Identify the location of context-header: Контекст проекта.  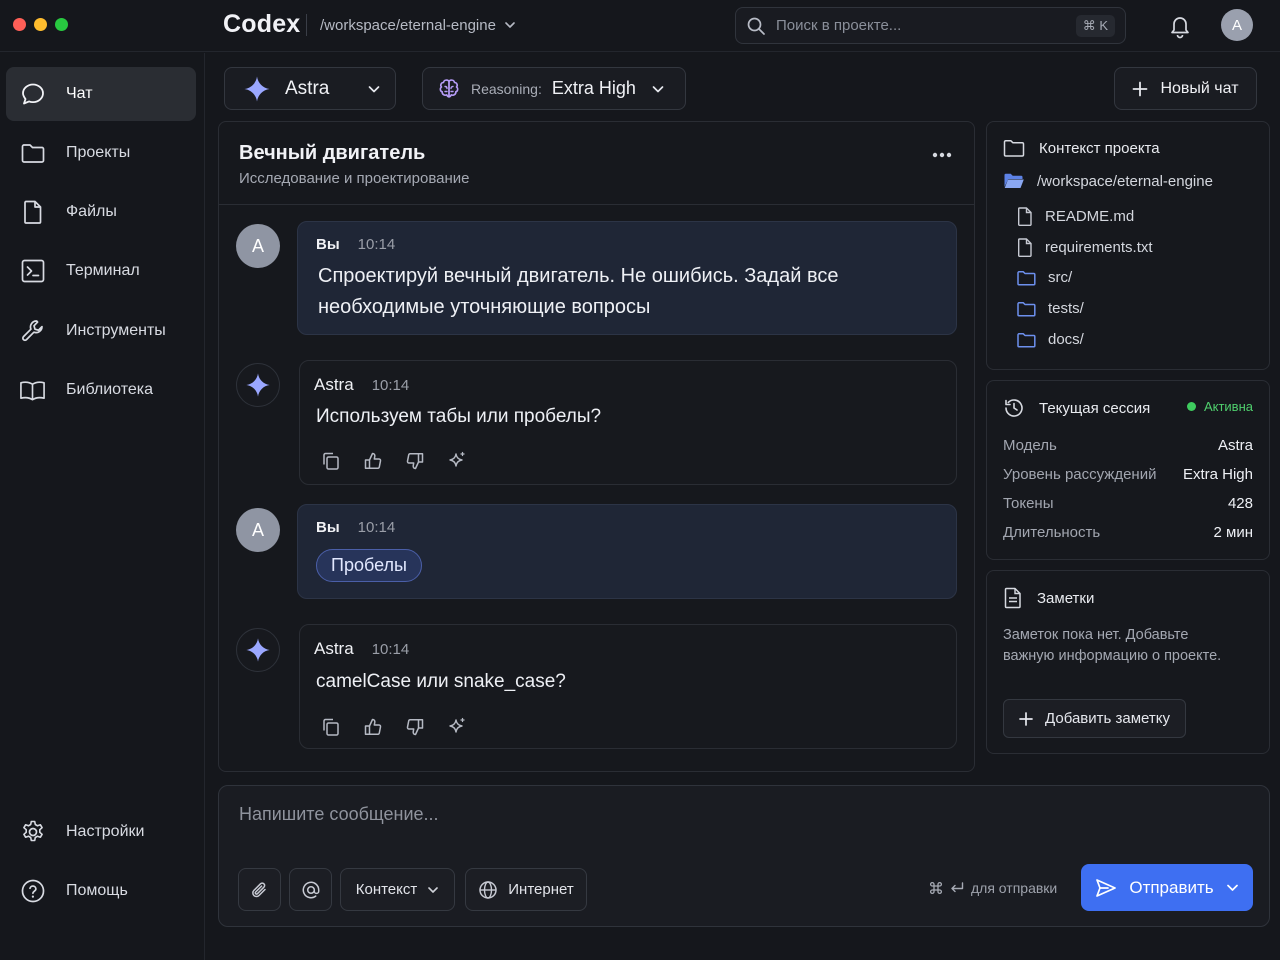
(1081, 148).